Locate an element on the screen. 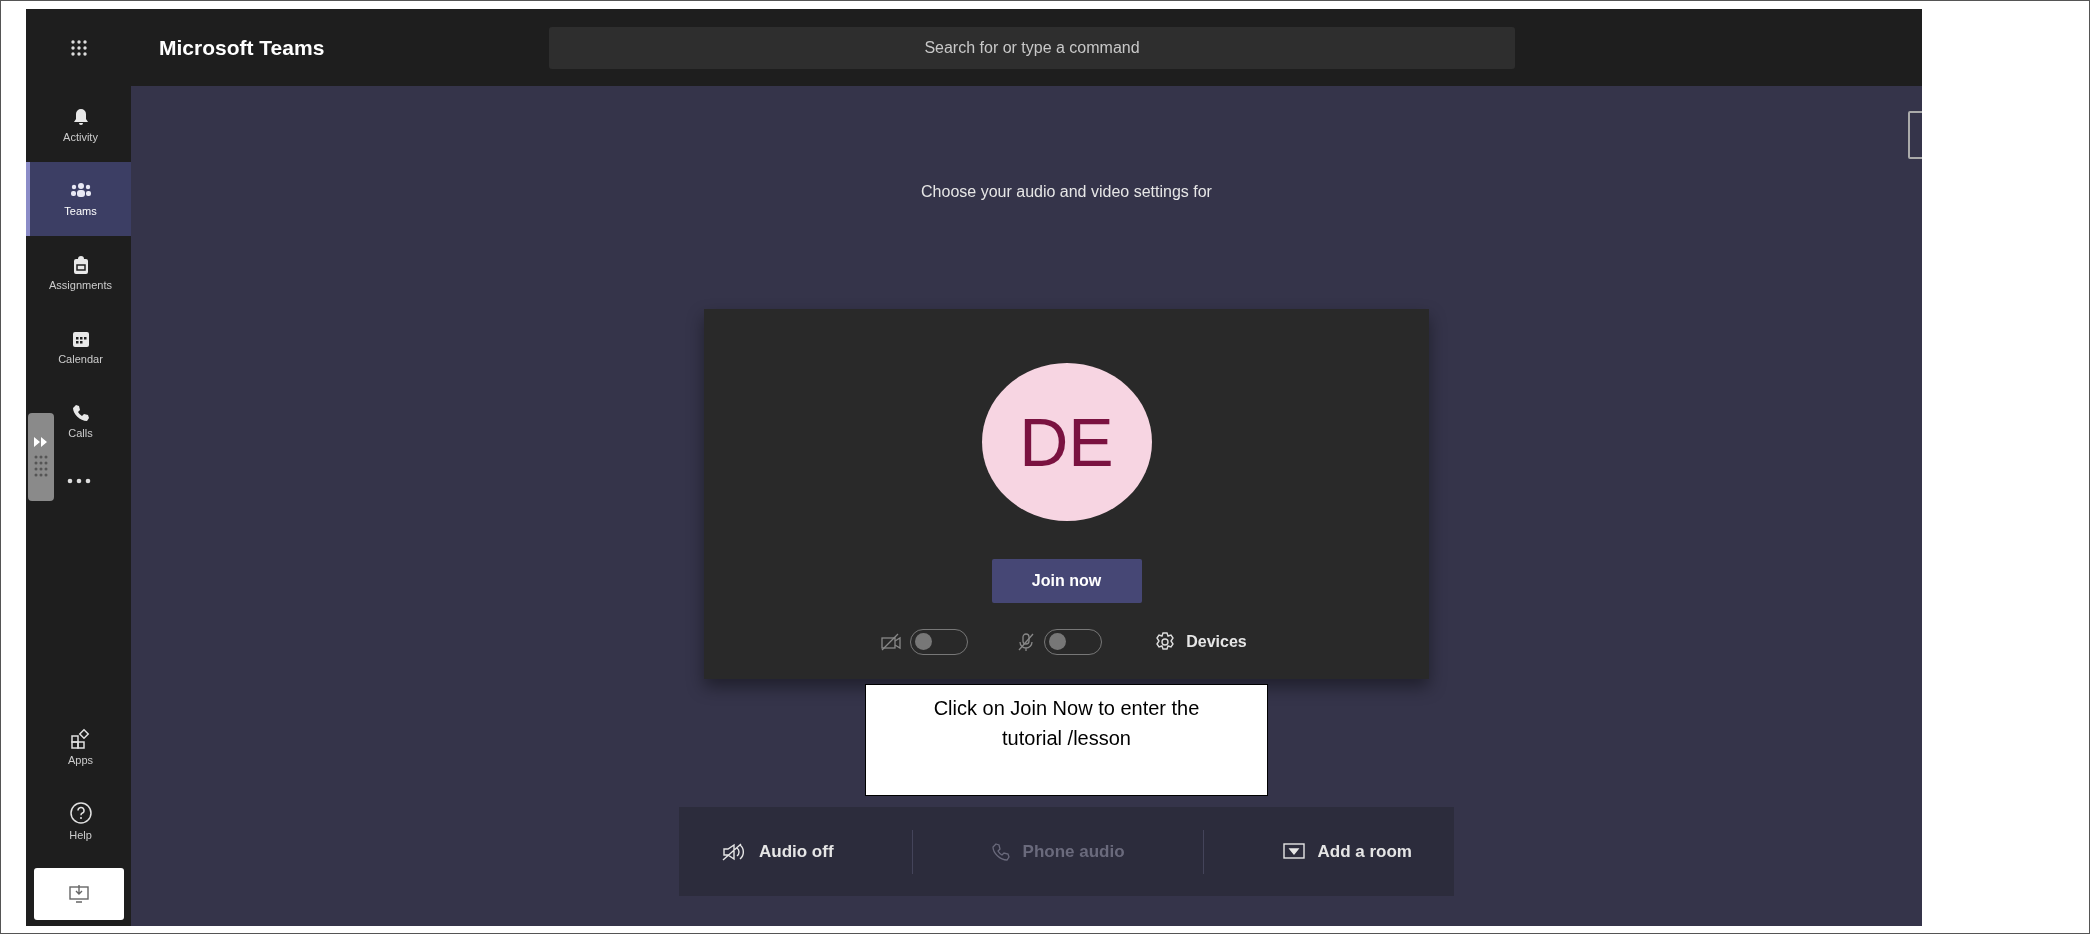 The height and width of the screenshot is (934, 2090). nav-item: Teams is located at coordinates (78, 199).